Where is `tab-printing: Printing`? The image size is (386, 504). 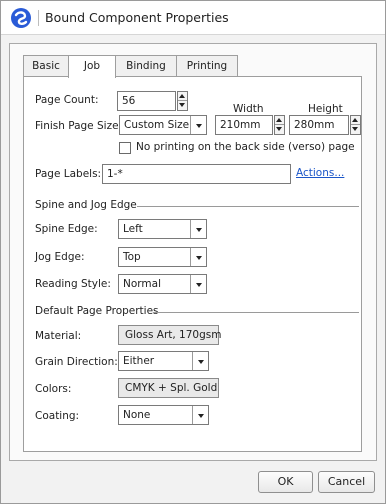
tab-printing: Printing is located at coordinates (207, 66).